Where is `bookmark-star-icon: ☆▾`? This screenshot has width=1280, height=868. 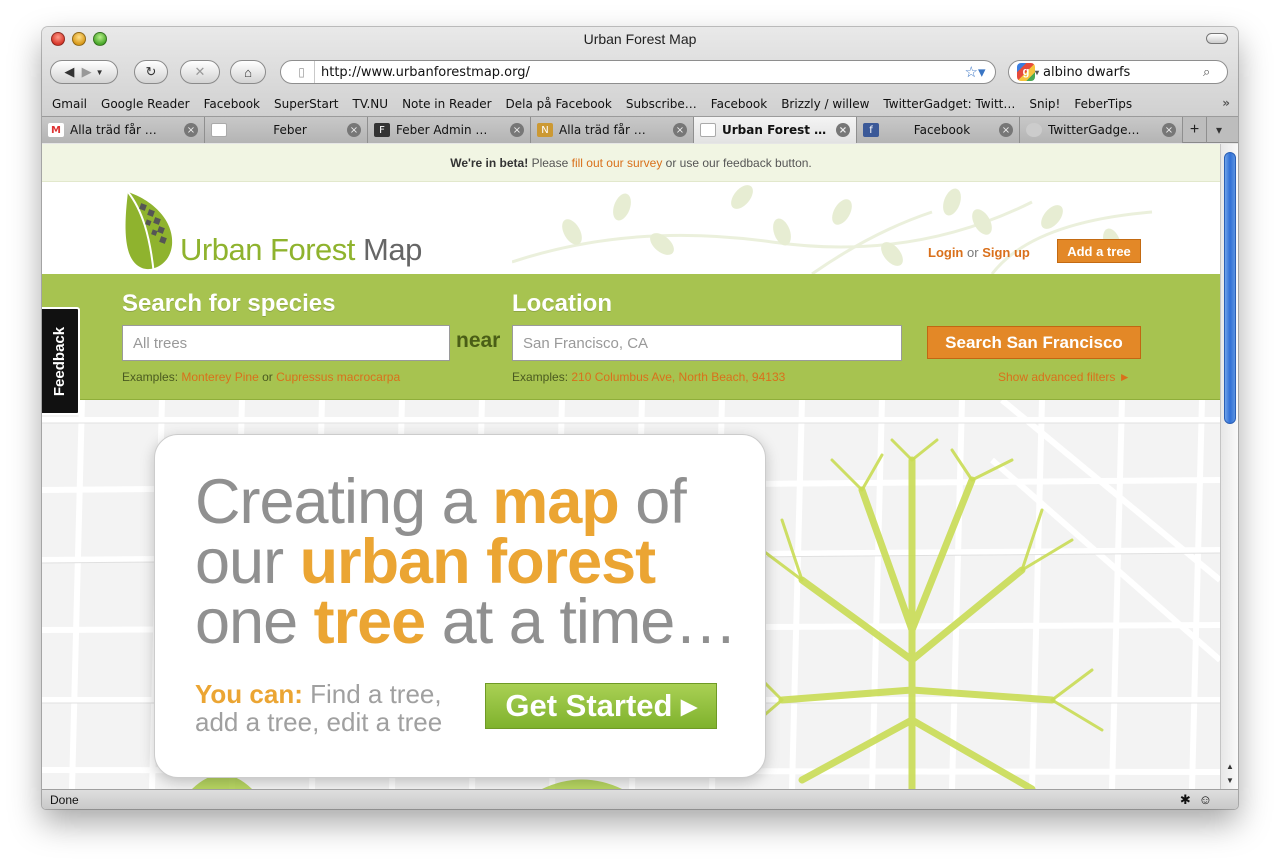
bookmark-star-icon: ☆▾ is located at coordinates (975, 72).